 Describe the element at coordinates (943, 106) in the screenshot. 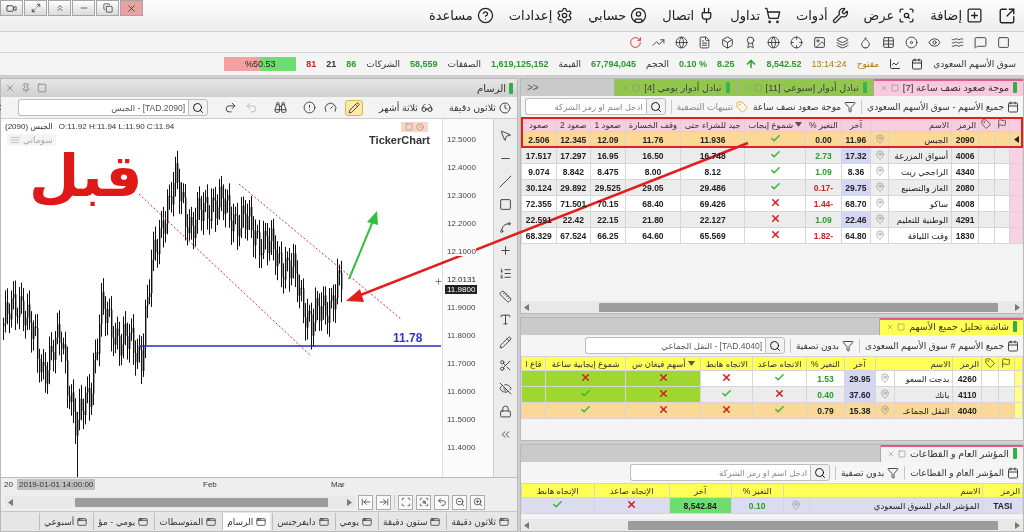

I see `market-selector: جميع الأسهم - سوق الأسهم السعودي` at that location.